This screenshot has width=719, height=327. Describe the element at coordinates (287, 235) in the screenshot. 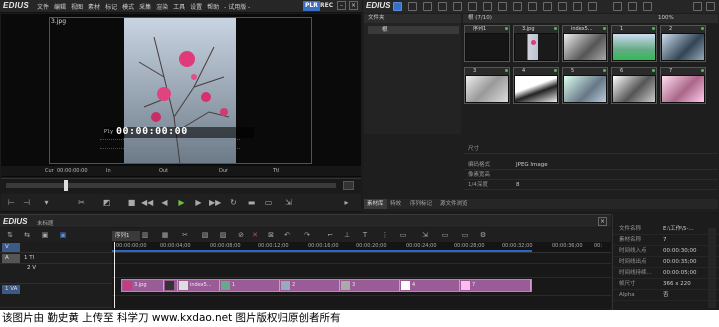

I see `undo-icon: ↶` at that location.